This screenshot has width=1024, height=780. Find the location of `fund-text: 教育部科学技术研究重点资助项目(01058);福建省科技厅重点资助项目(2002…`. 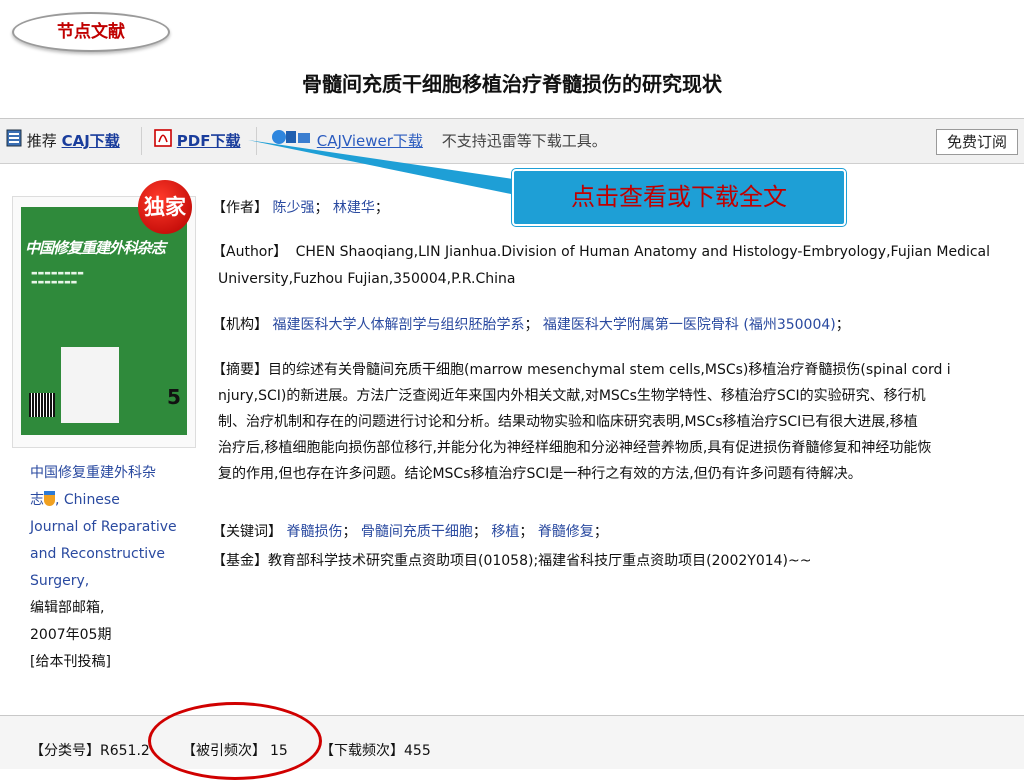

fund-text: 教育部科学技术研究重点资助项目(01058);福建省科技厅重点资助项目(2002… is located at coordinates (540, 561).